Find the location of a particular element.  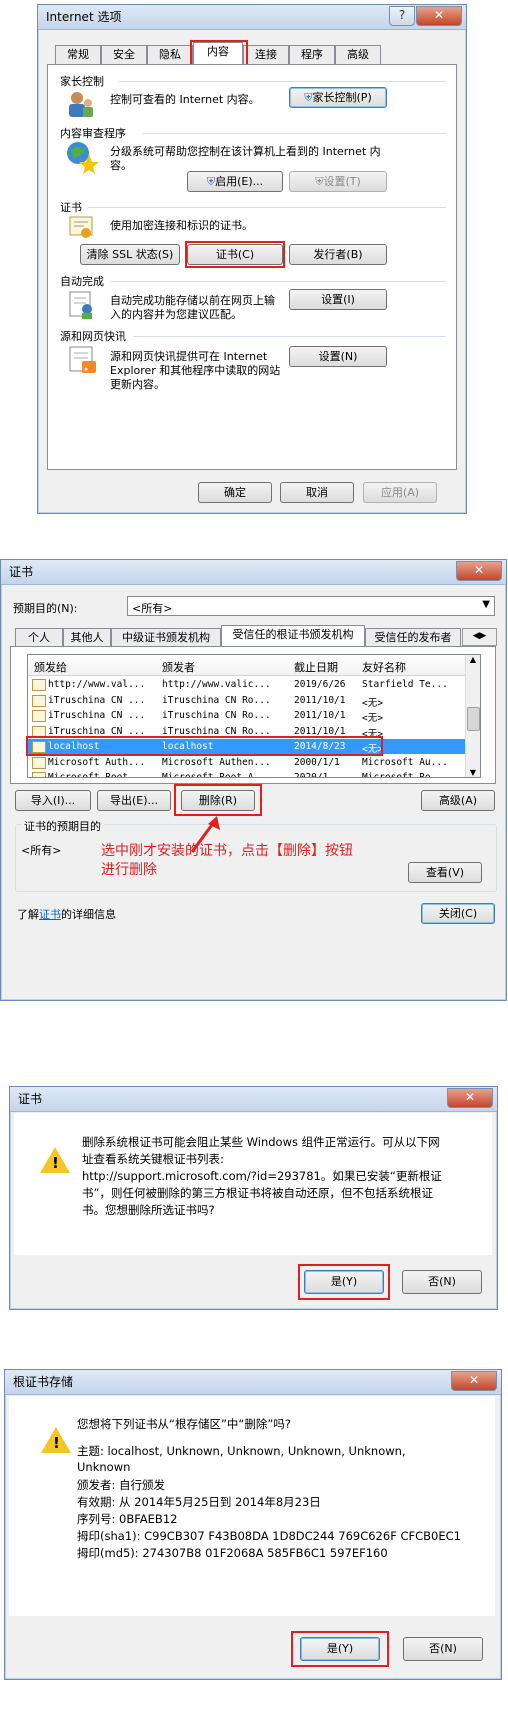

annotation-line-1: 选中刚才安装的证书，点击【删除】按钮 is located at coordinates (227, 851).